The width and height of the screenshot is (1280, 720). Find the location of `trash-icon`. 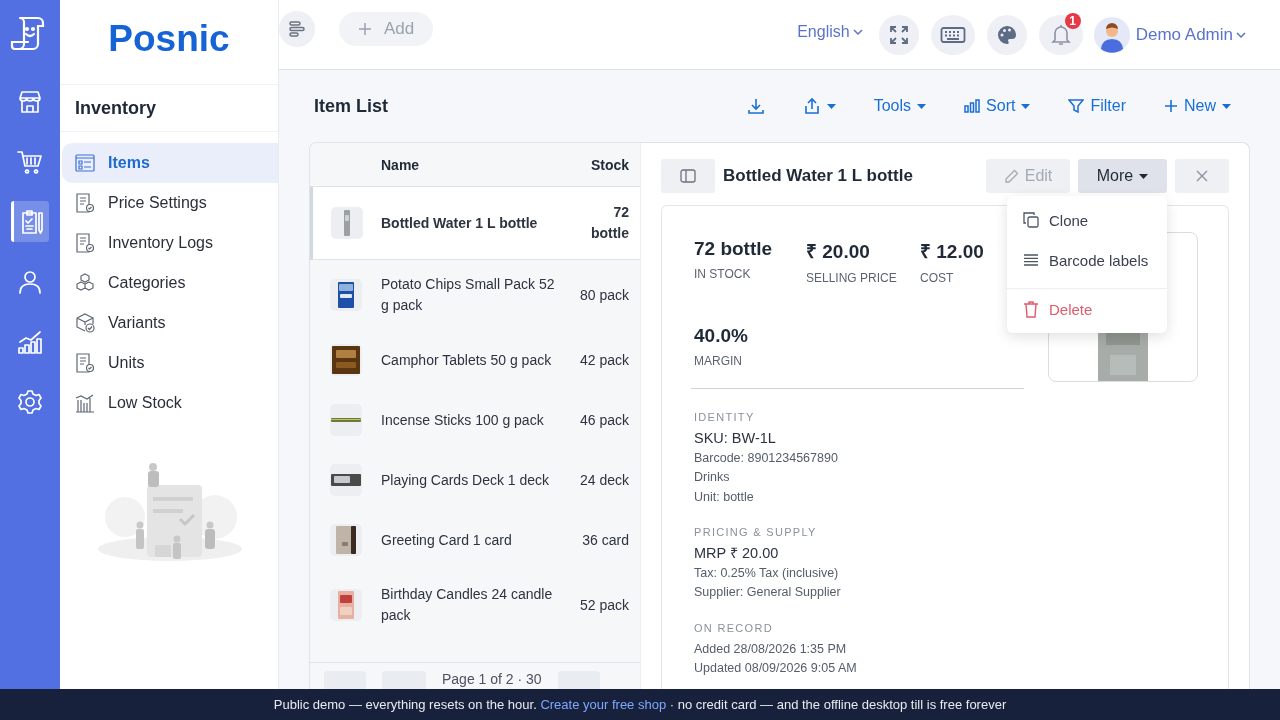

trash-icon is located at coordinates (1031, 309).